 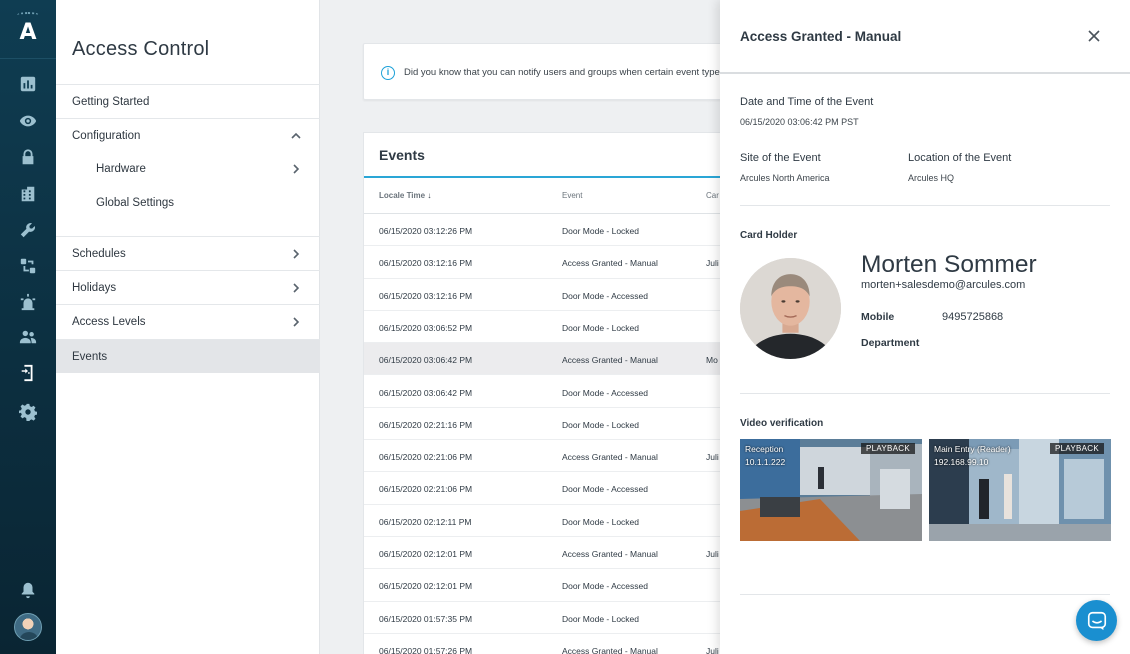 I want to click on gear-icon, so click(x=28, y=412).